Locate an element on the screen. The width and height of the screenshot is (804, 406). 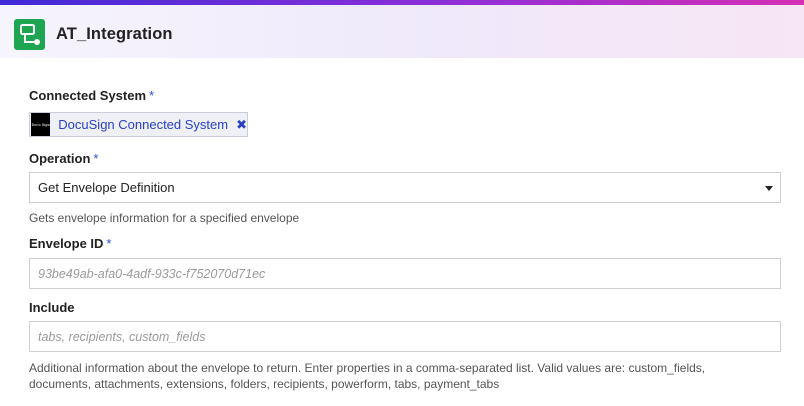
connected-system-label-text: Connected System is located at coordinates (88, 95).